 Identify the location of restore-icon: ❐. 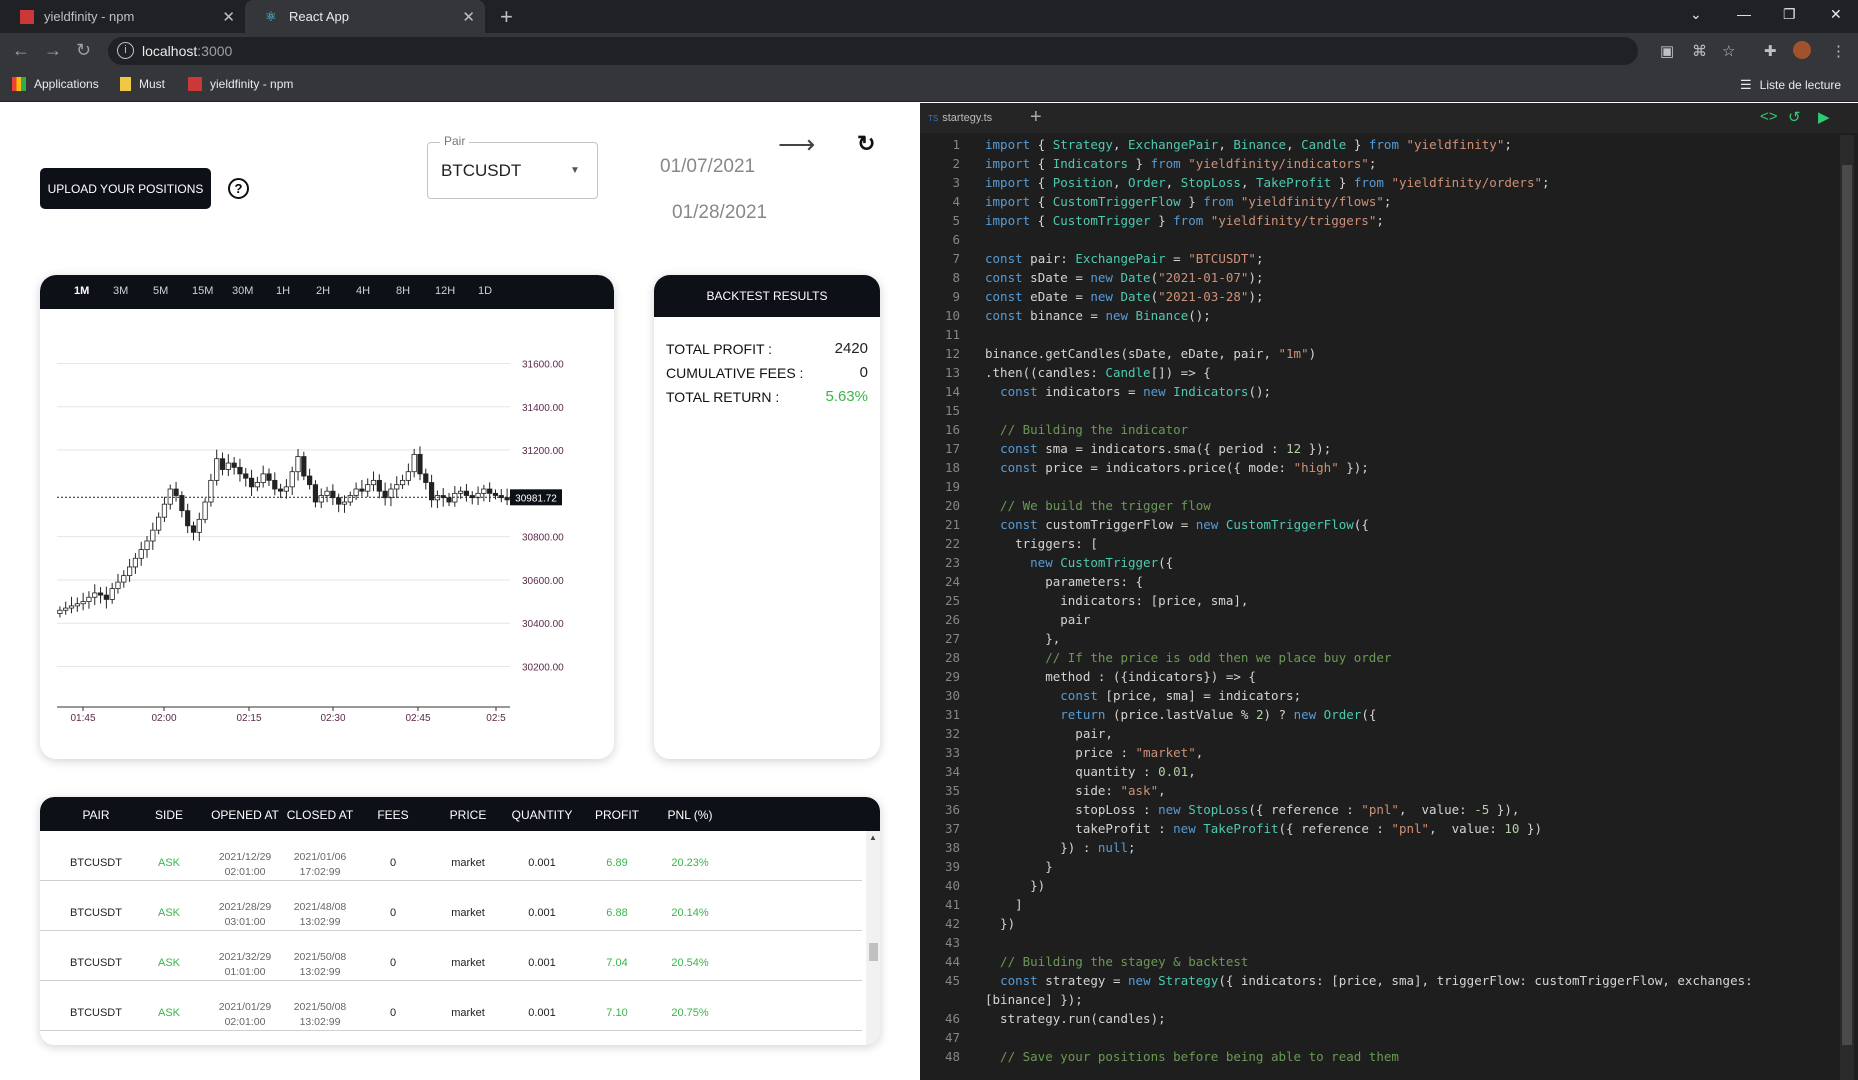
(1789, 14).